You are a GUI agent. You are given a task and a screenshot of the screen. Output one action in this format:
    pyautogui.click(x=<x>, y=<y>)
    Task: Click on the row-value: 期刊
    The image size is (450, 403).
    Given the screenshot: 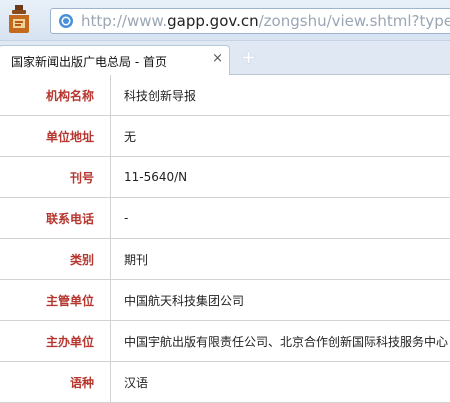 What is the action you would take?
    pyautogui.click(x=280, y=259)
    